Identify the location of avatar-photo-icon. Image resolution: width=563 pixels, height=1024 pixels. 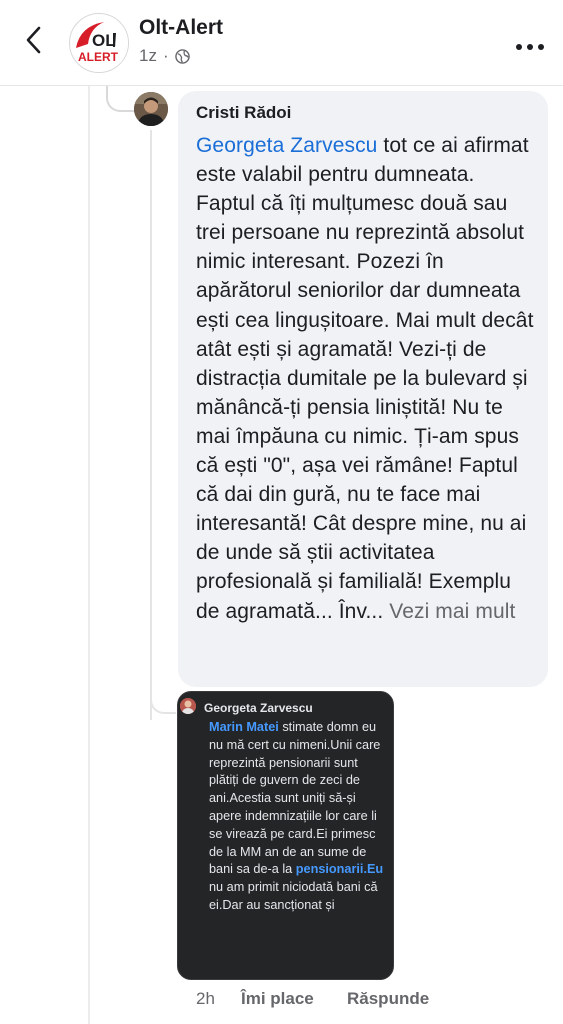
(151, 109).